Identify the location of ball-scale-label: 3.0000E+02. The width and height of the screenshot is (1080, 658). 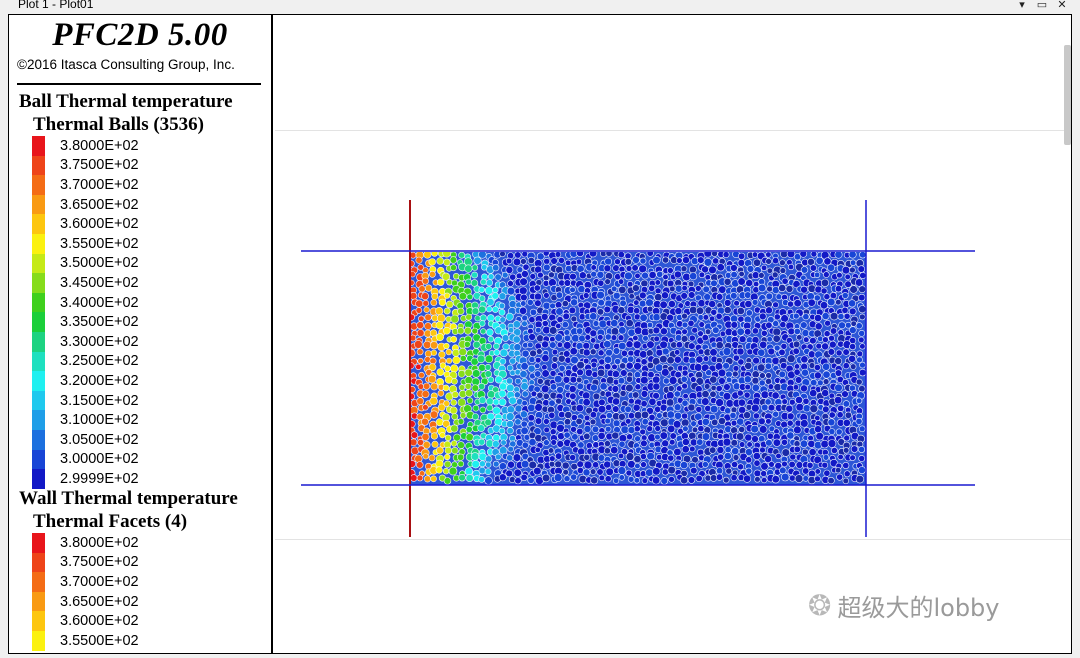
(99, 459).